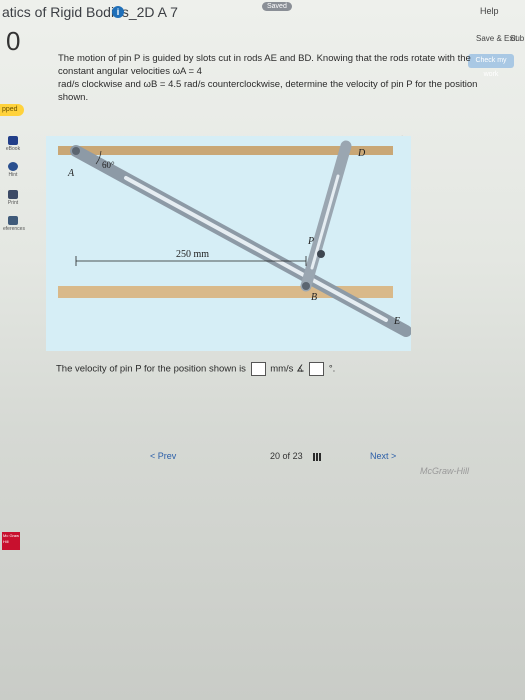 This screenshot has height=700, width=525. What do you see at coordinates (332, 369) in the screenshot?
I see `answer-suffix: °.` at bounding box center [332, 369].